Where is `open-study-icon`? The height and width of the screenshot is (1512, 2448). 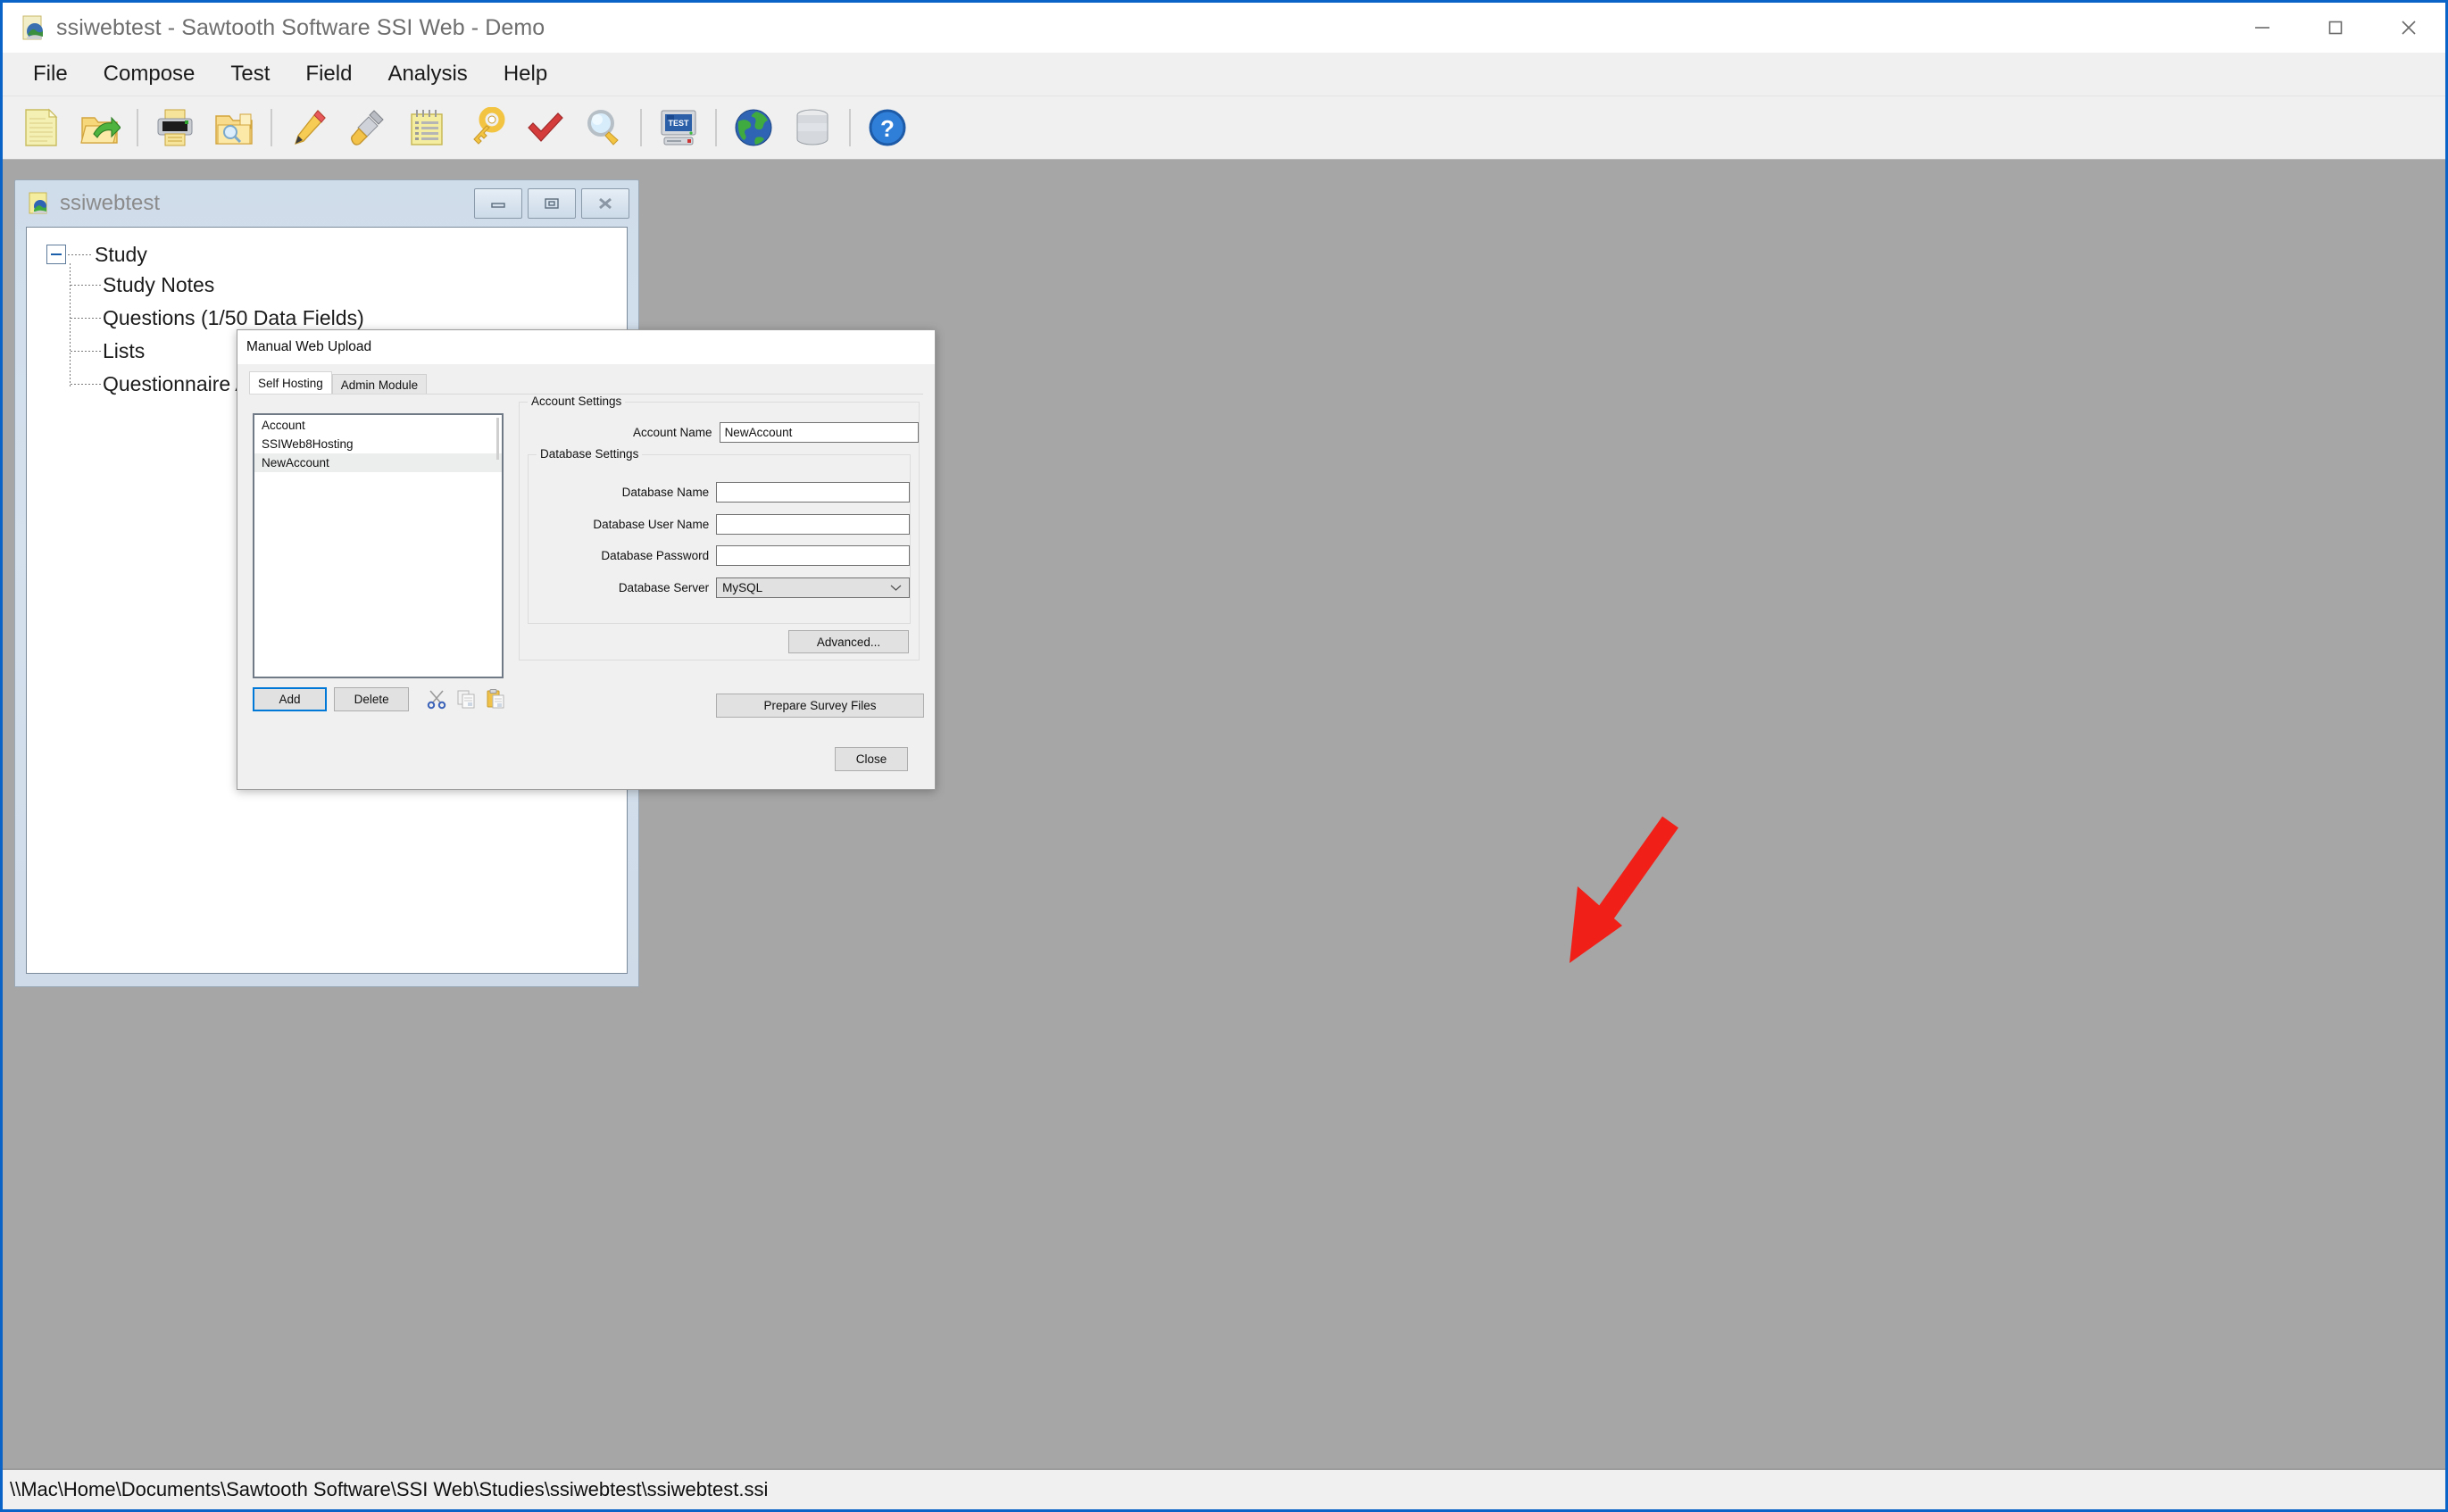
open-study-icon is located at coordinates (100, 128).